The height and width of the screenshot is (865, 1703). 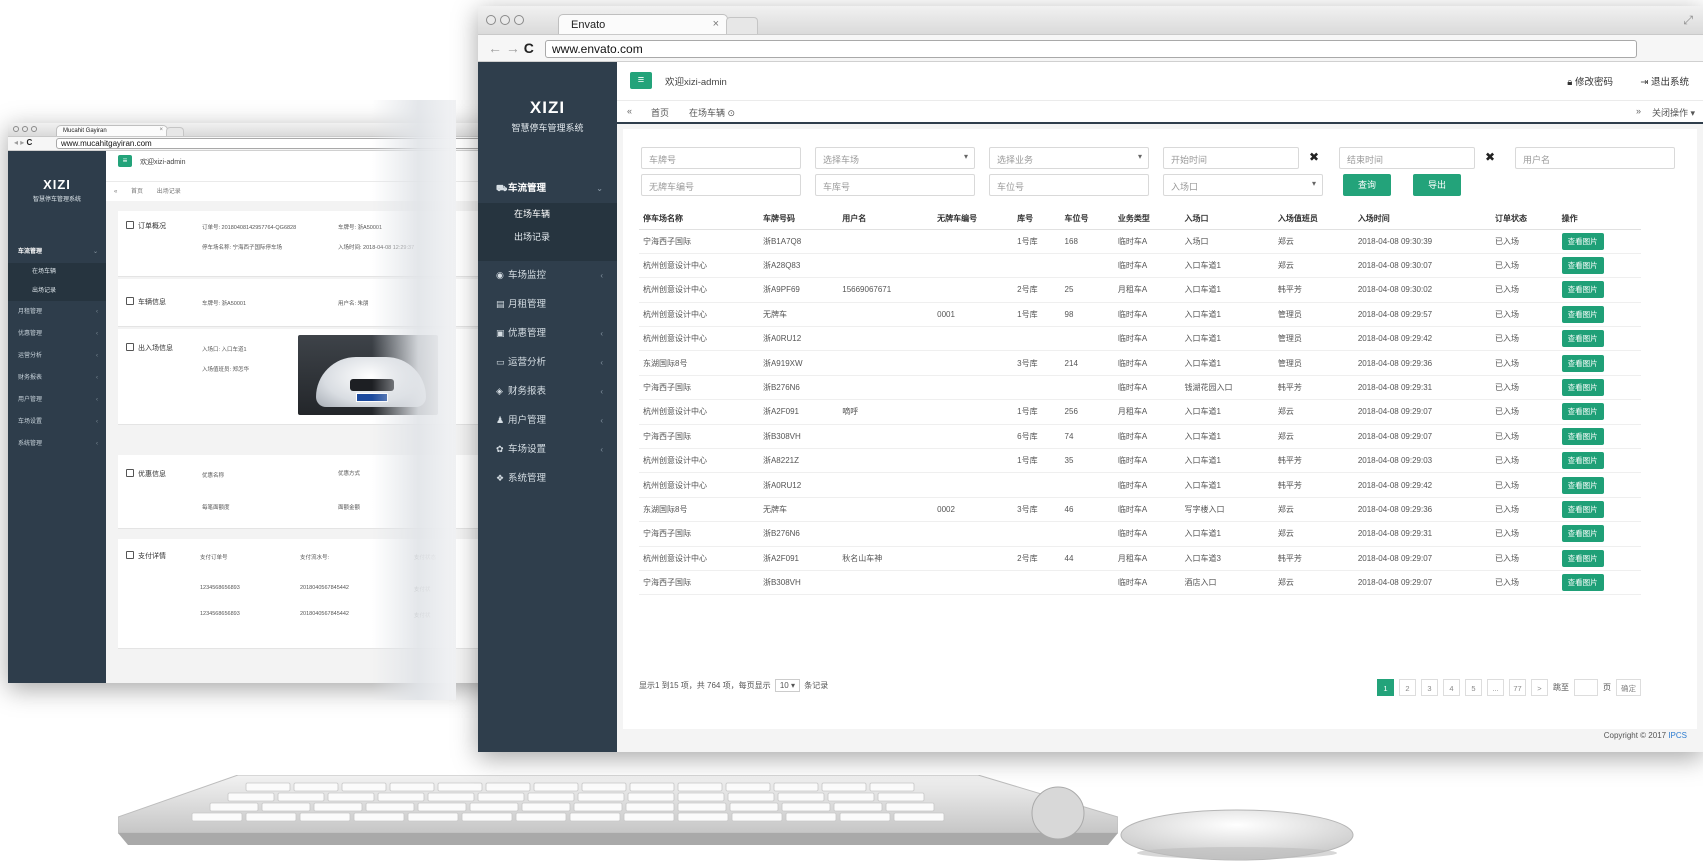 What do you see at coordinates (547, 478) in the screenshot?
I see `sidebar-item-system: ❖ 系统管理` at bounding box center [547, 478].